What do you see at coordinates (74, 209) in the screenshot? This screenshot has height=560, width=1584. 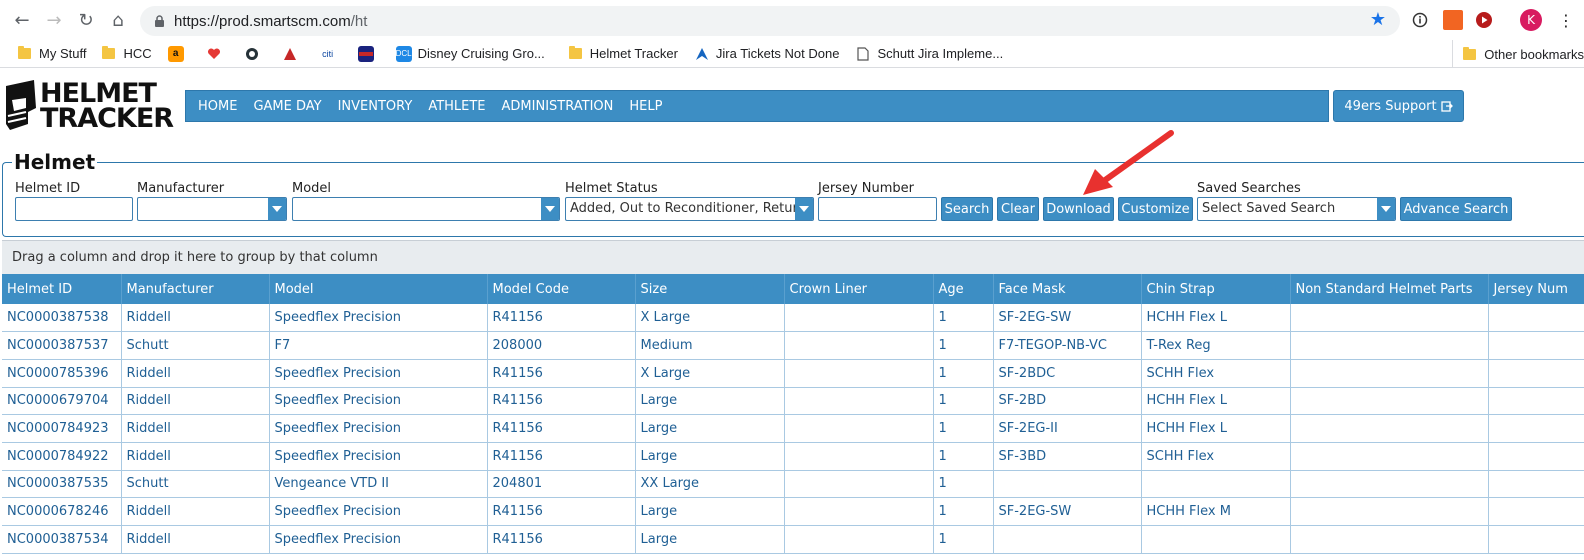 I see `helmet-id-input` at bounding box center [74, 209].